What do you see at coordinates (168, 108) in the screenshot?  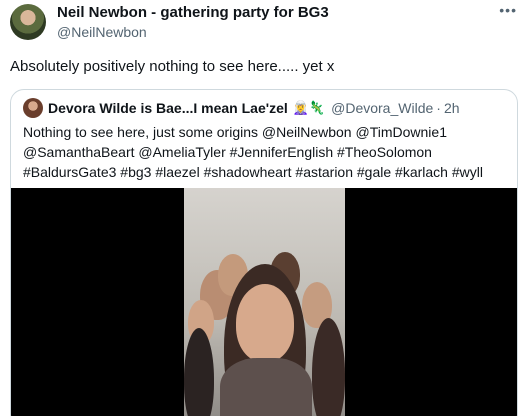 I see `quoted-author-display-name: Devora Wilde is Bae...I mean Lae'zel` at bounding box center [168, 108].